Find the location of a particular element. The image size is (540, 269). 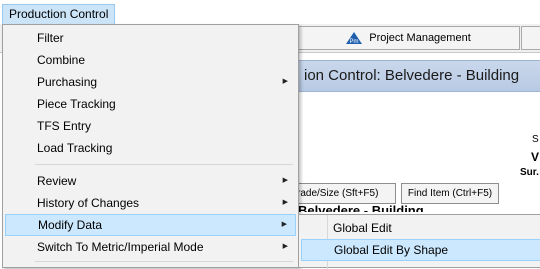

menu-item-switch-metric-imperial: Switch To Metric/Imperial Mode ▶ is located at coordinates (150, 247).